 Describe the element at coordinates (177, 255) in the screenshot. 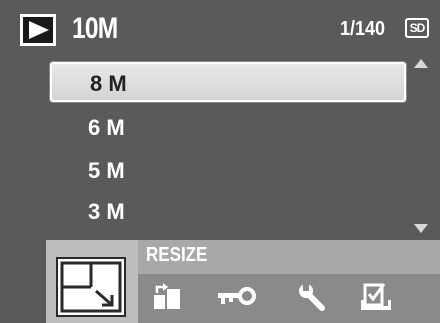

I see `feature-label: RESIZE` at that location.